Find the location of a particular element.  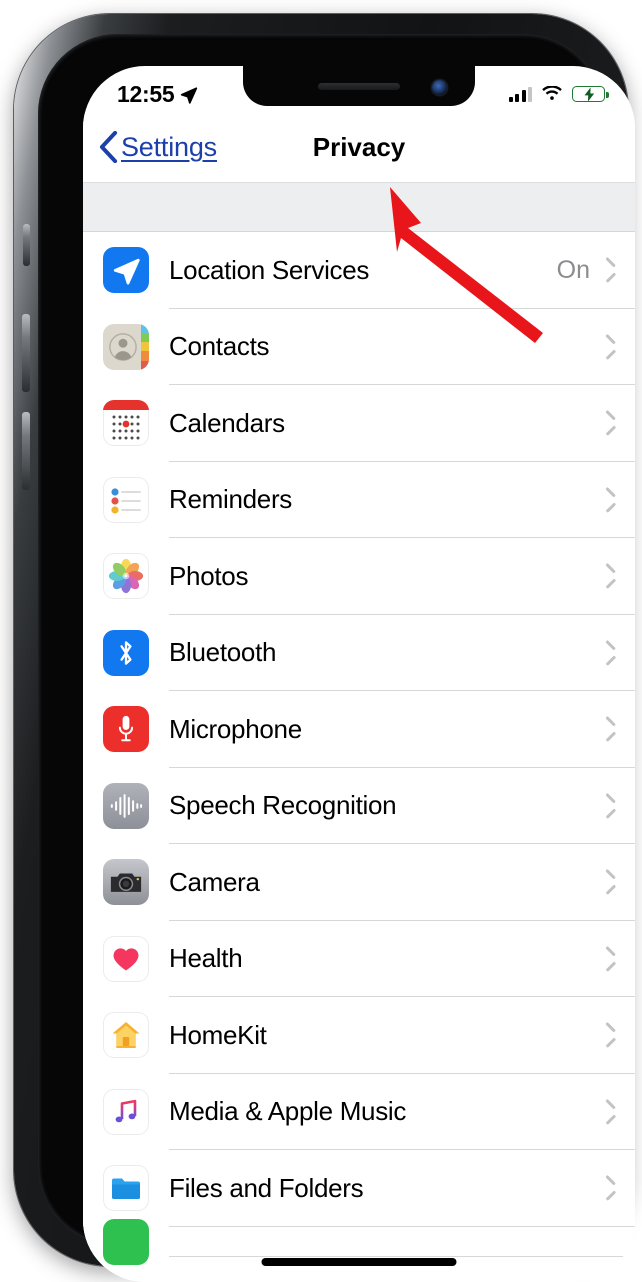

status-bar-right is located at coordinates (558, 94).